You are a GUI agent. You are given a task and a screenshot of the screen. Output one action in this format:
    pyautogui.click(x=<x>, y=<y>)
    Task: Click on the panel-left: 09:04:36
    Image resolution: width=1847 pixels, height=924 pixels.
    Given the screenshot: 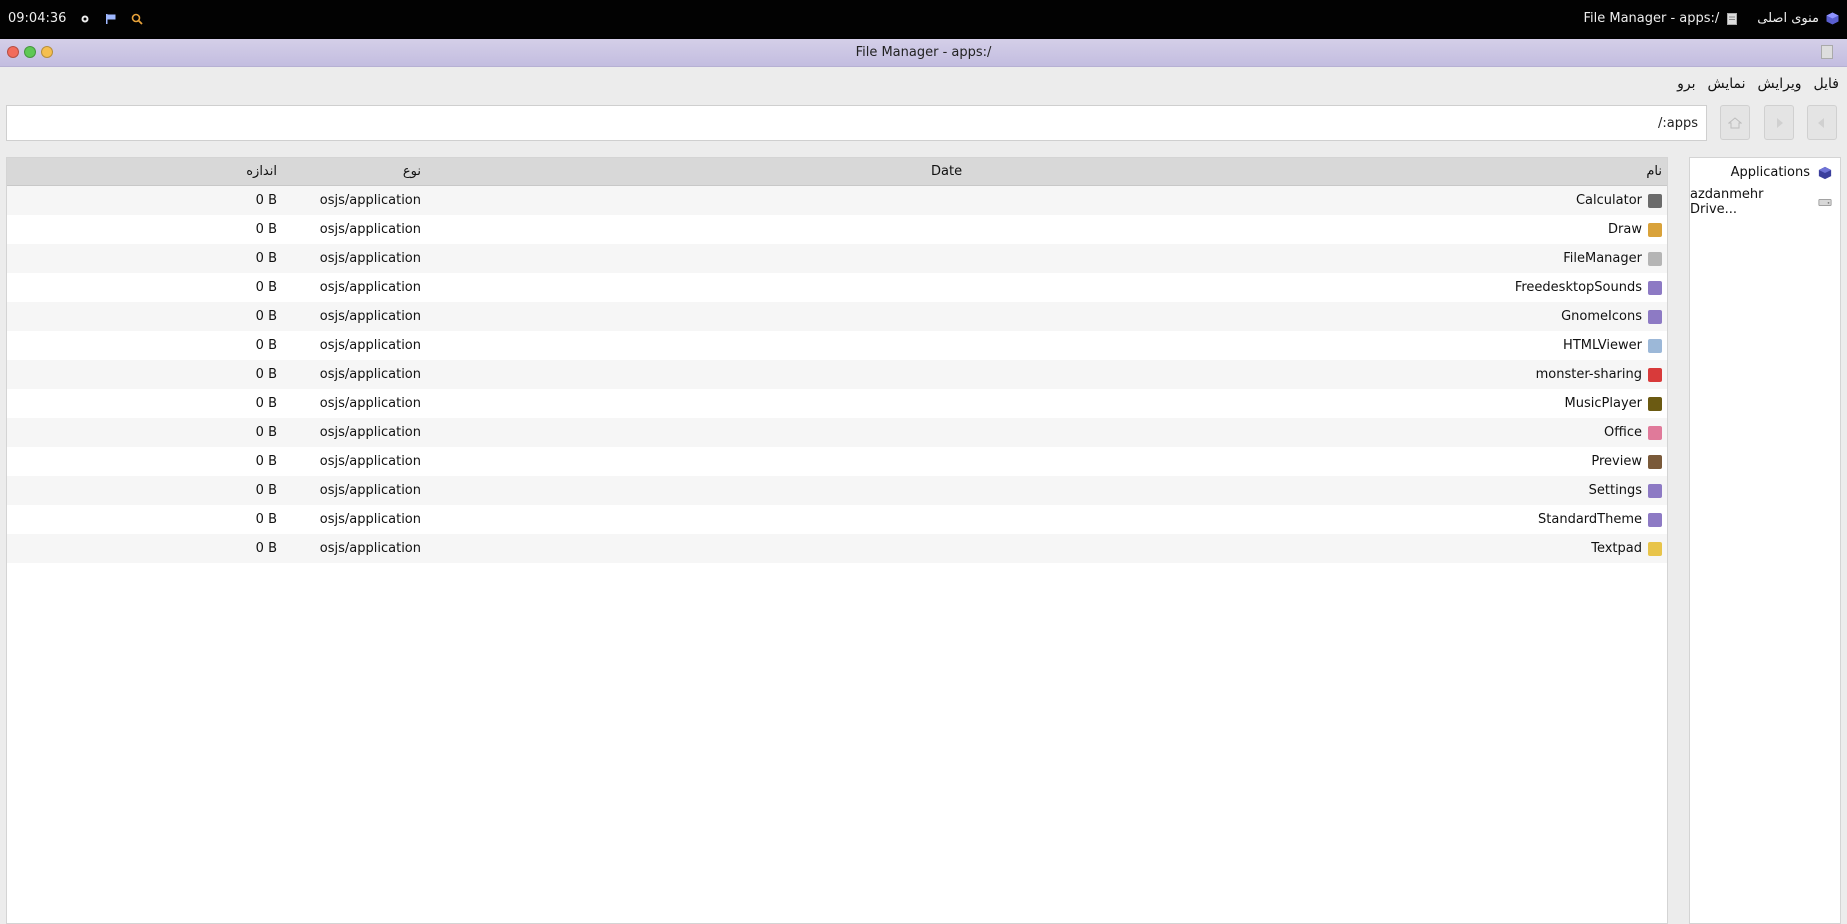 What is the action you would take?
    pyautogui.click(x=76, y=18)
    